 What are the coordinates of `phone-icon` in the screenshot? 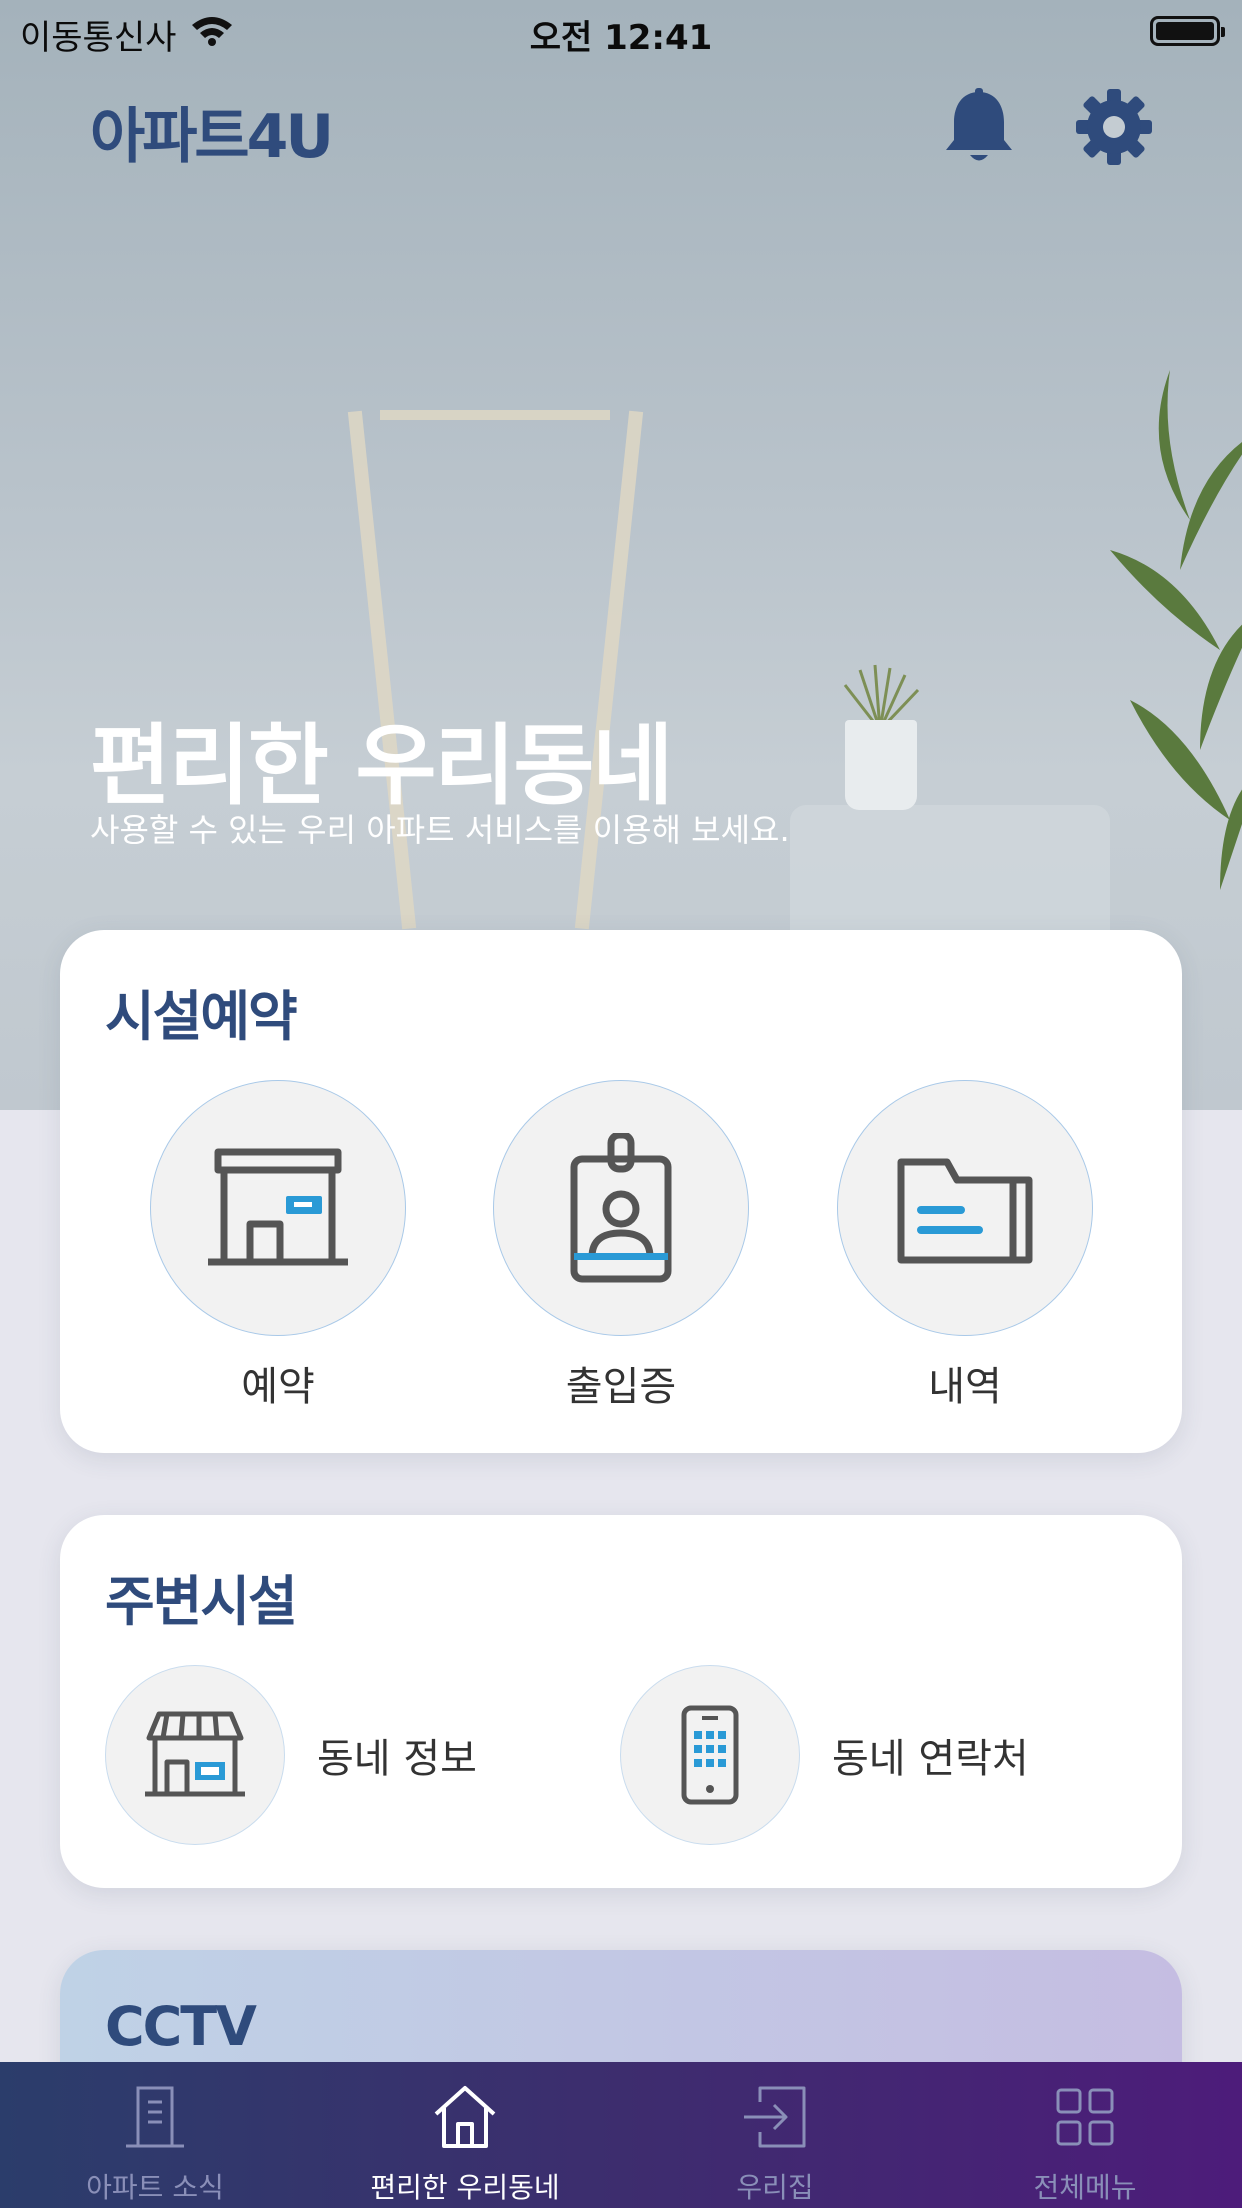 It's located at (710, 1755).